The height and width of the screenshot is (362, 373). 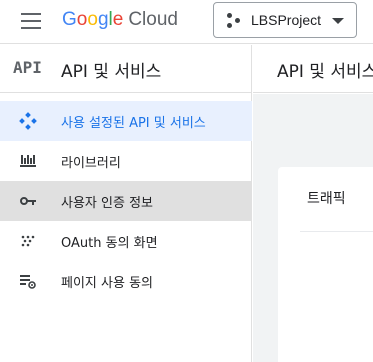 I want to click on sidebar-item-label: OAuth 동의 화면, so click(x=109, y=243).